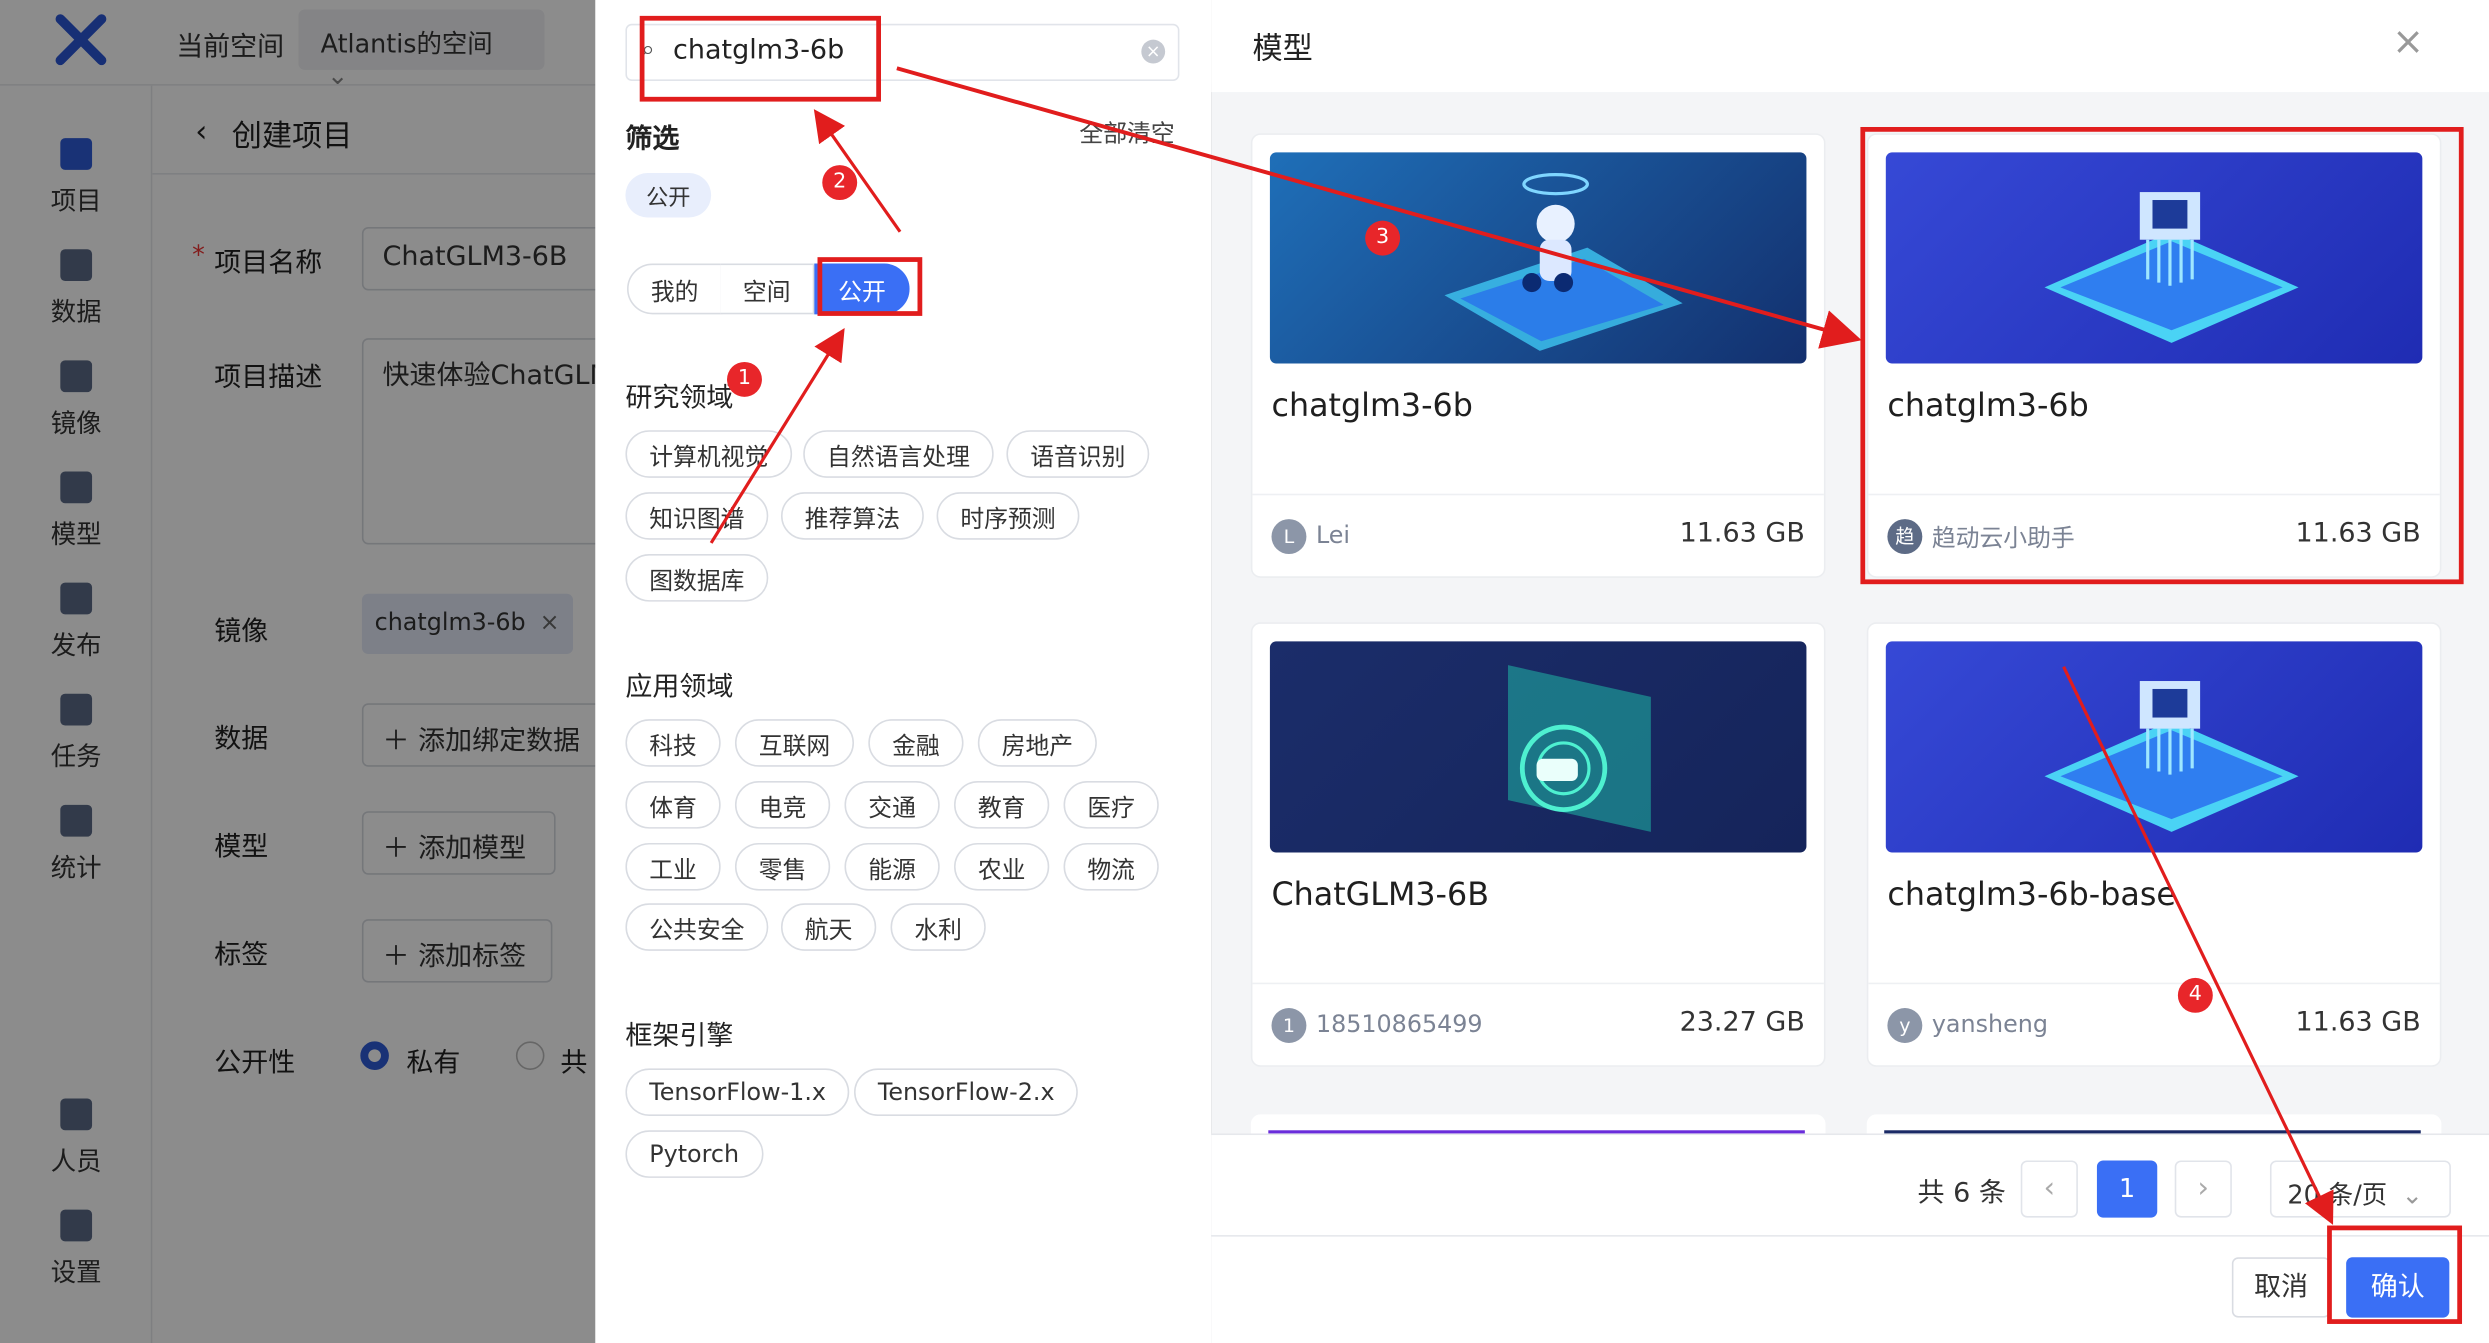  What do you see at coordinates (744, 379) in the screenshot?
I see `annotation-badge-1: 1` at bounding box center [744, 379].